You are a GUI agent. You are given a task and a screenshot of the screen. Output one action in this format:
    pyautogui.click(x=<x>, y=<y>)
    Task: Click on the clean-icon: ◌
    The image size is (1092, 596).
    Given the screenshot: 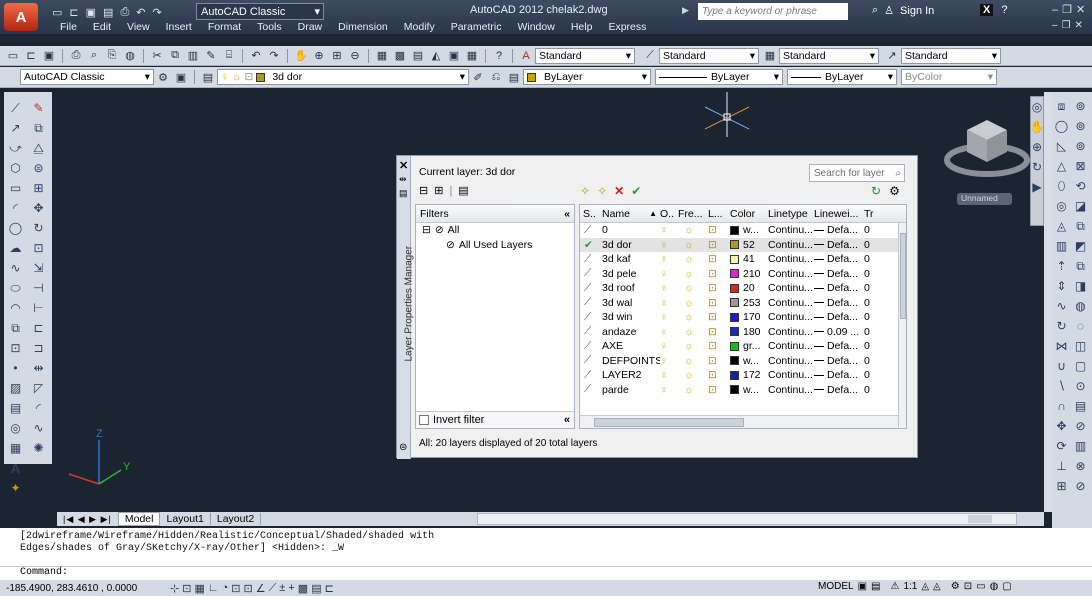 What is the action you would take?
    pyautogui.click(x=1080, y=326)
    